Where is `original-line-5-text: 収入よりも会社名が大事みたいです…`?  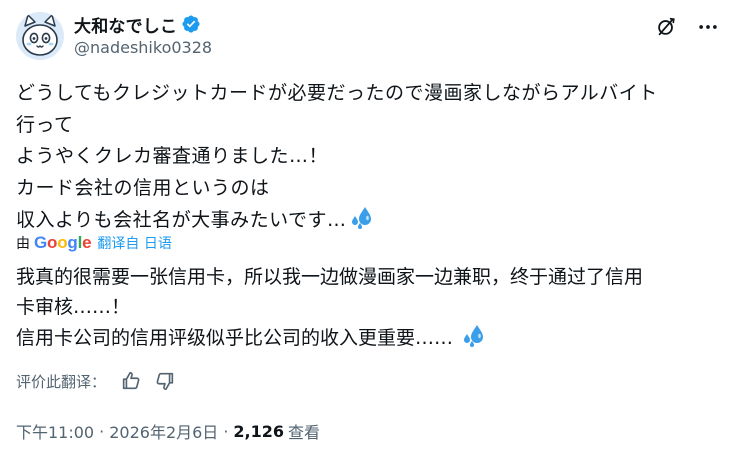
original-line-5-text: 収入よりも会社名が大事みたいです… is located at coordinates (181, 220).